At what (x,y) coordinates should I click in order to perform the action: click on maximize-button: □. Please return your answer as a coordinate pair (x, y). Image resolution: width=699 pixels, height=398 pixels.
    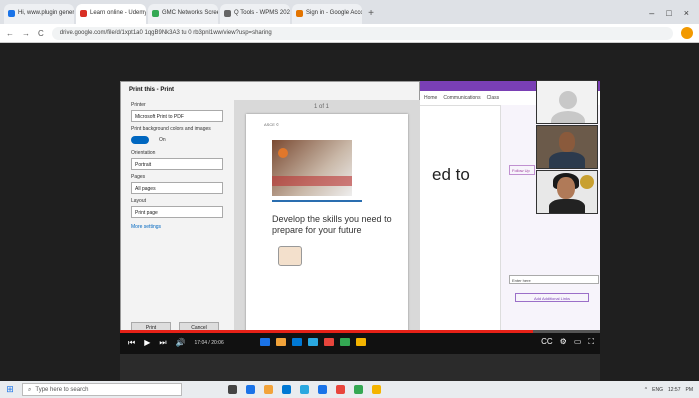
    Looking at the image, I should click on (668, 13).